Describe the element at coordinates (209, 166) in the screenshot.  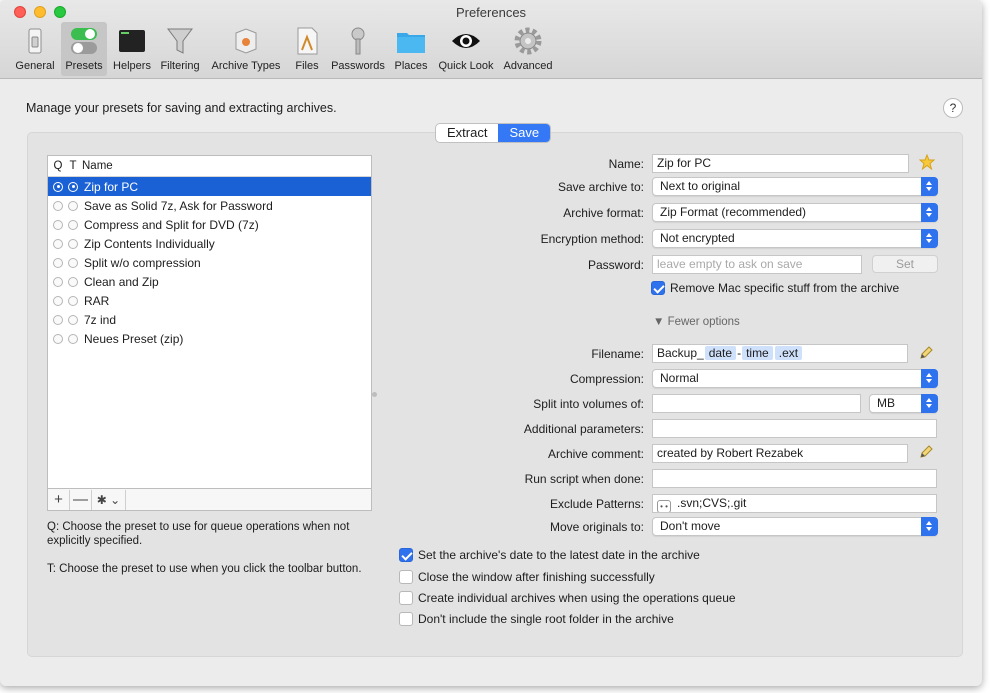
I see `preset-list-header: Q T Name` at that location.